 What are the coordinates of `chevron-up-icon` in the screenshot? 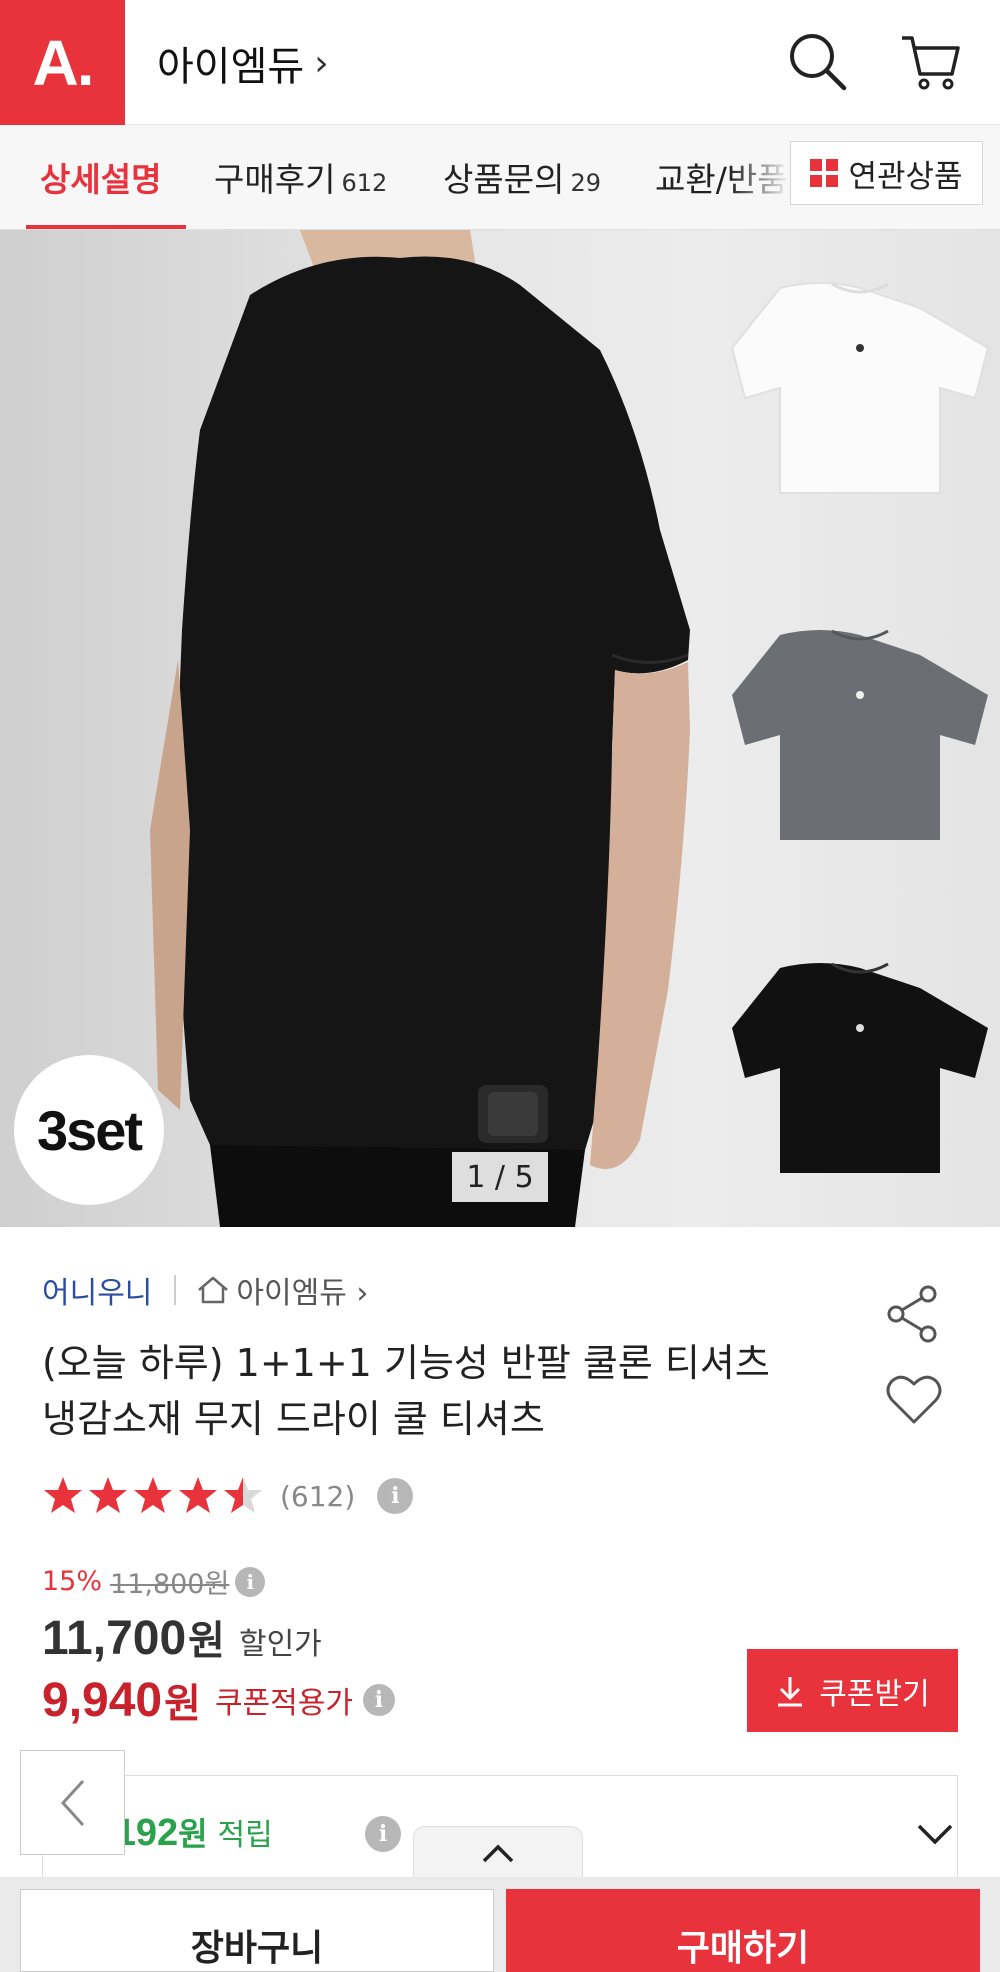 It's located at (498, 1853).